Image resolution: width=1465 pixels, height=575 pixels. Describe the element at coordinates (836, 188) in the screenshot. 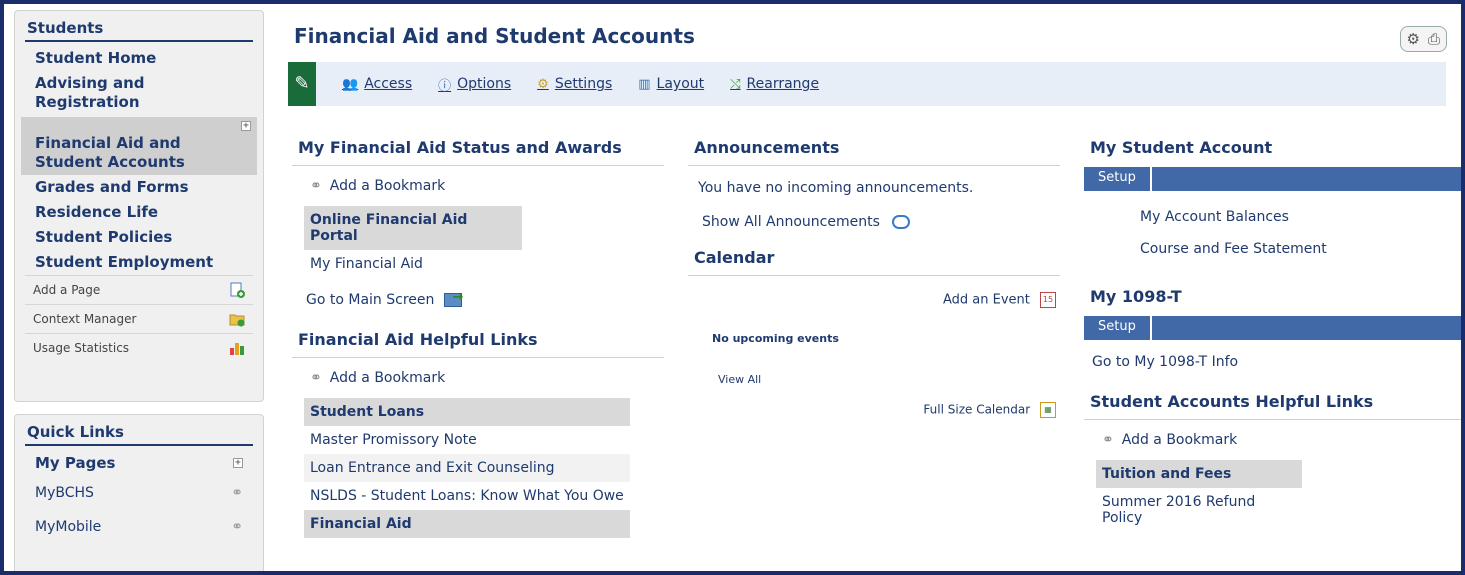

I see `no-announcements-text: You have no incoming announcements.` at that location.